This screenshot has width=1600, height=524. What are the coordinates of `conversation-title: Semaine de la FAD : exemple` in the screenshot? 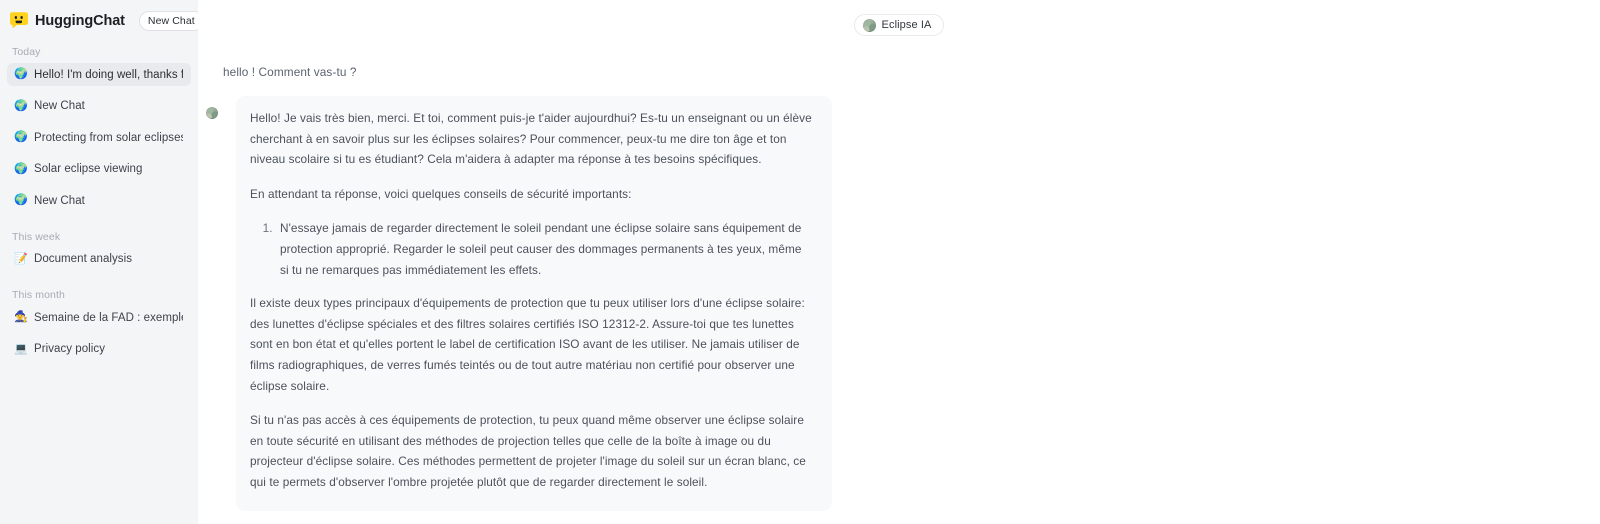 It's located at (108, 317).